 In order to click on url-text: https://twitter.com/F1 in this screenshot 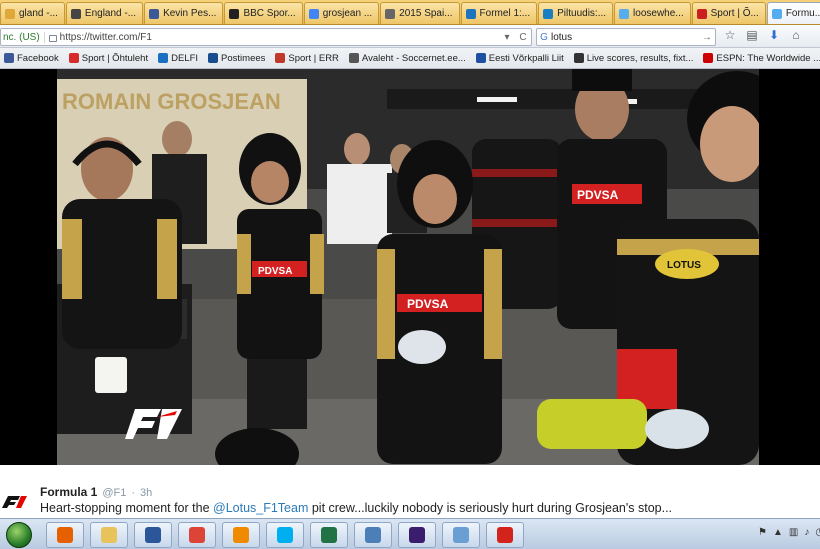, I will do `click(279, 37)`.